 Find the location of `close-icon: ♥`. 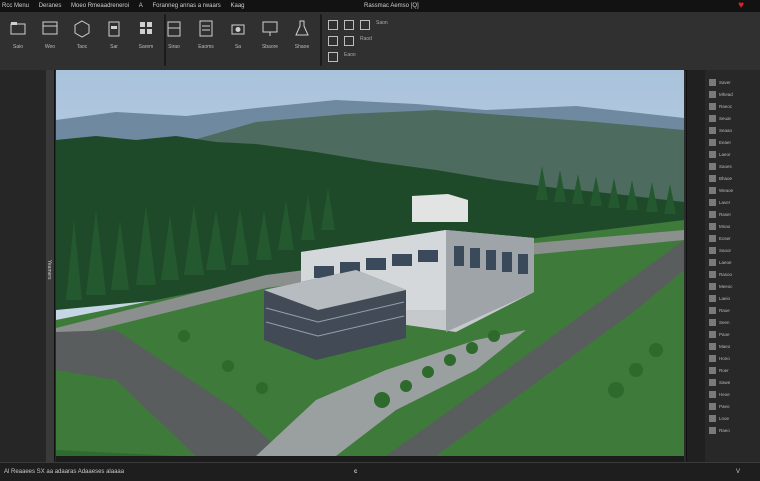

close-icon: ♥ is located at coordinates (741, 6).